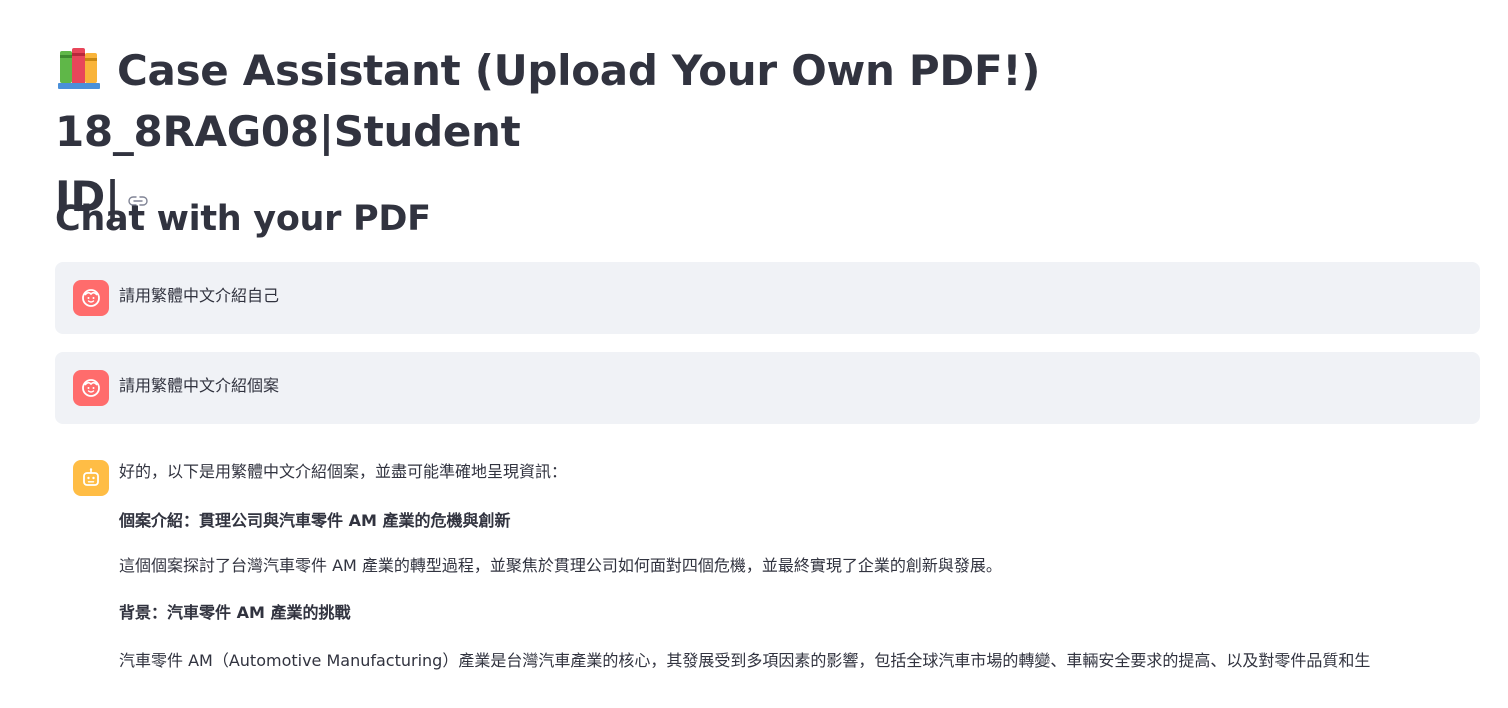  Describe the element at coordinates (767, 388) in the screenshot. I see `chat-message-user: 請用繁體中文介紹個案` at that location.